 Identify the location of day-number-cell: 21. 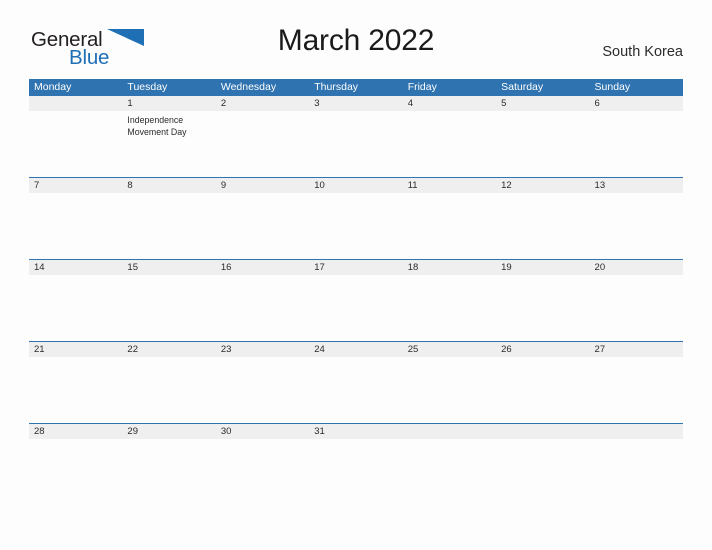
(75, 349).